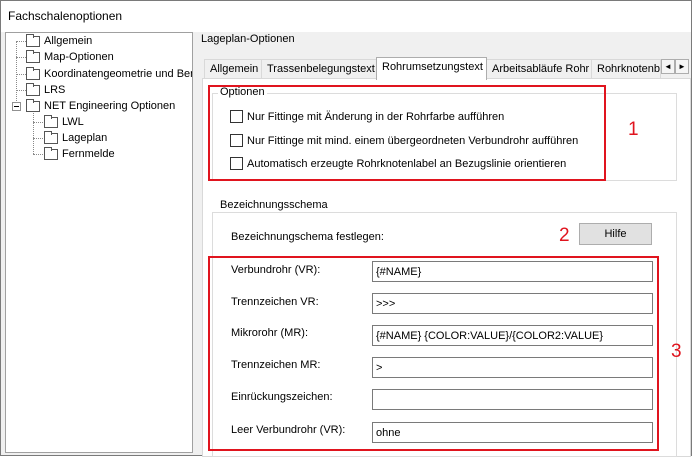 Image resolution: width=692 pixels, height=457 pixels. What do you see at coordinates (110, 106) in the screenshot?
I see `tree-item-label: NET Engineering Optionen` at bounding box center [110, 106].